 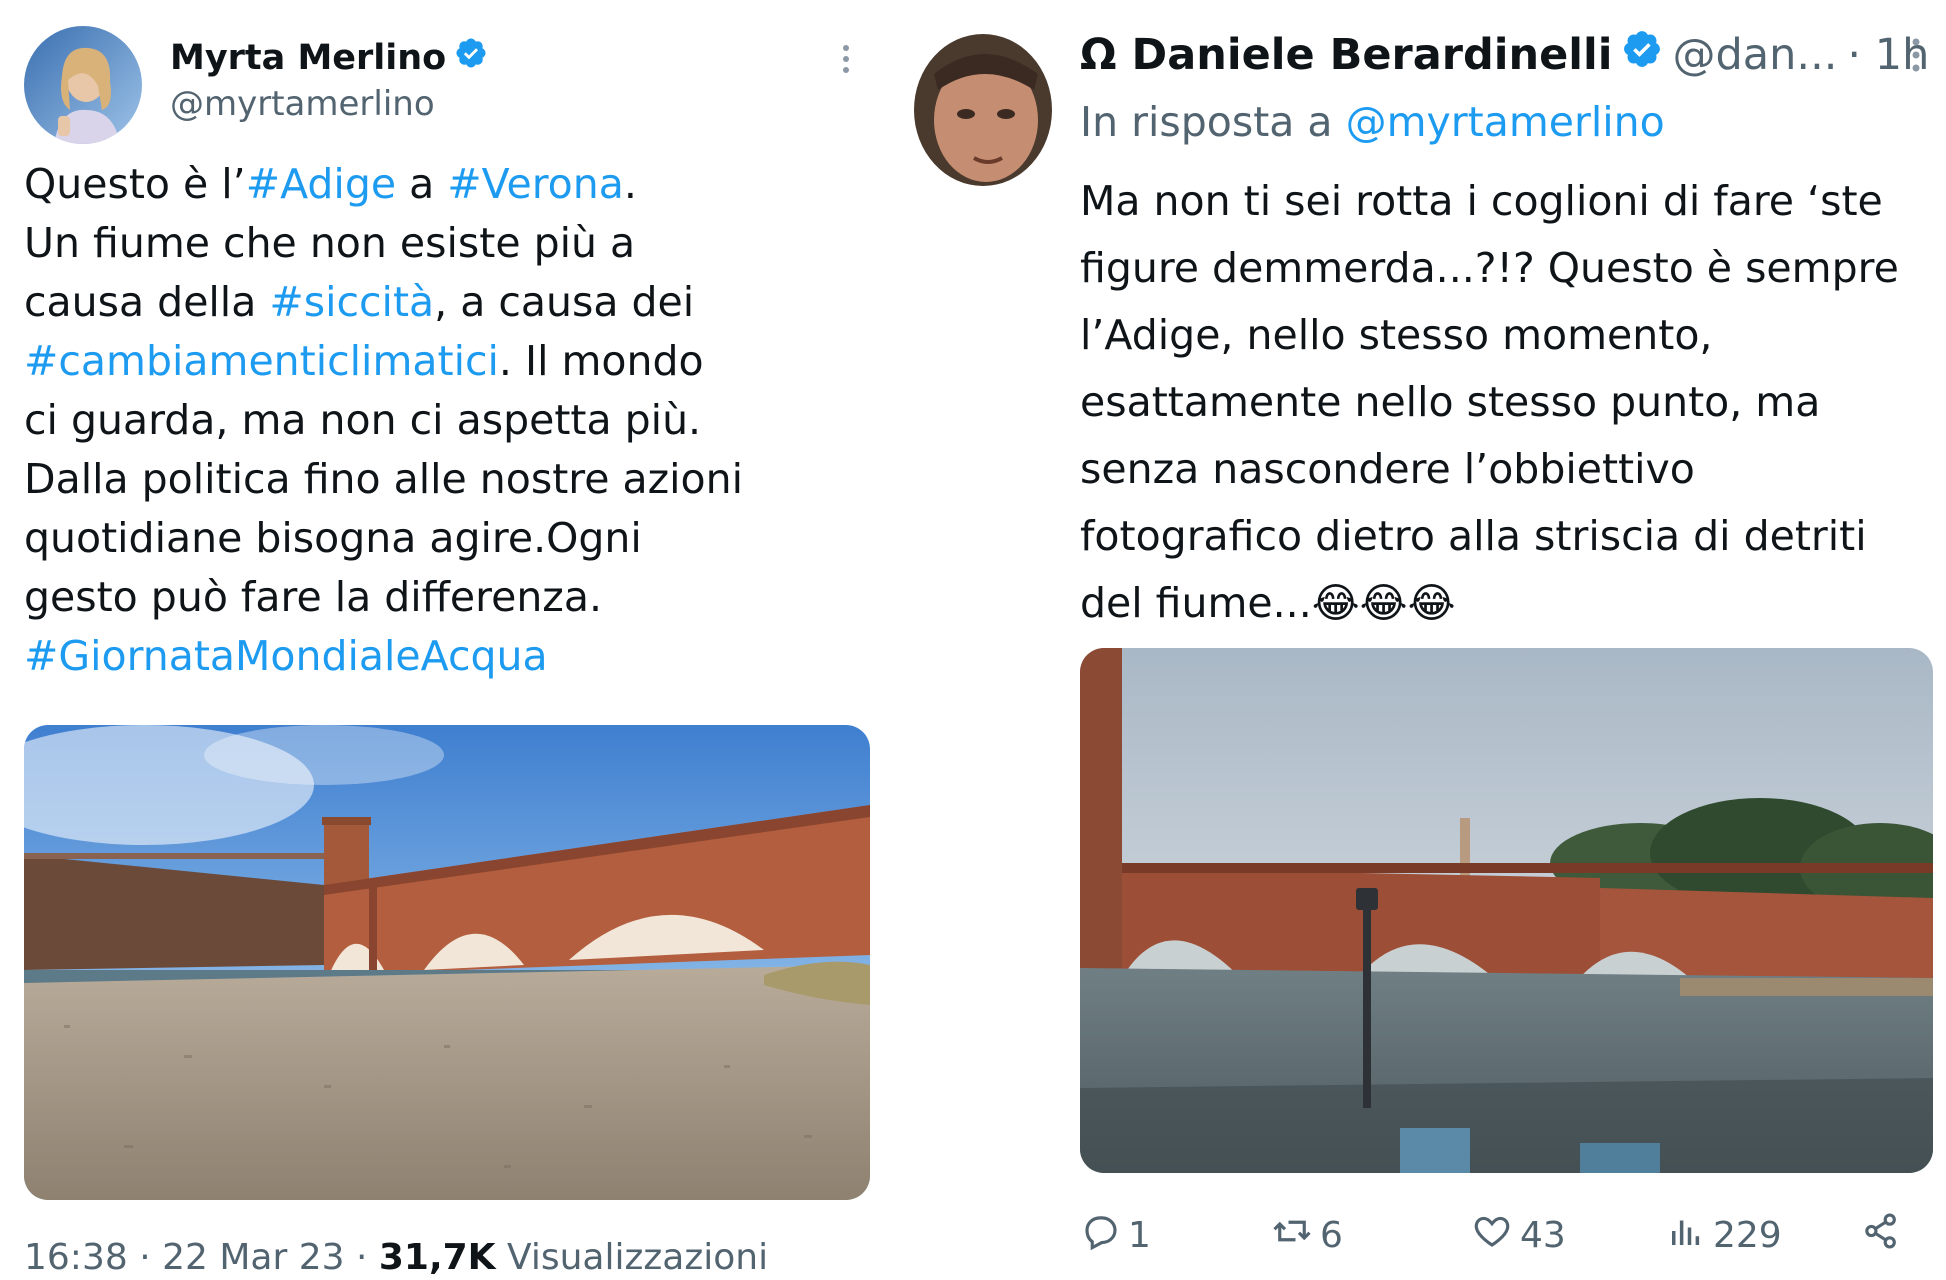 What do you see at coordinates (1213, 122) in the screenshot?
I see `reply-prefix: In risposta a` at bounding box center [1213, 122].